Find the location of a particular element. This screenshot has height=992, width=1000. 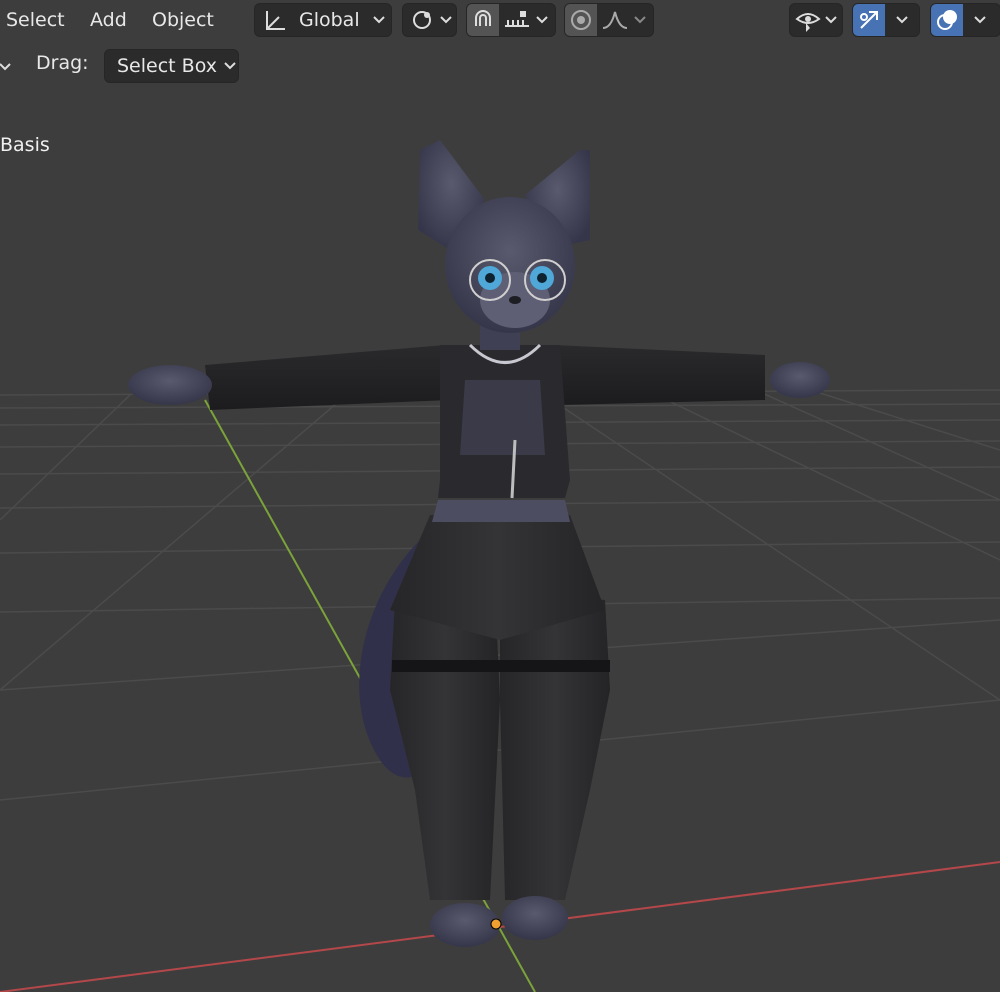

overlays-controls is located at coordinates (965, 20).